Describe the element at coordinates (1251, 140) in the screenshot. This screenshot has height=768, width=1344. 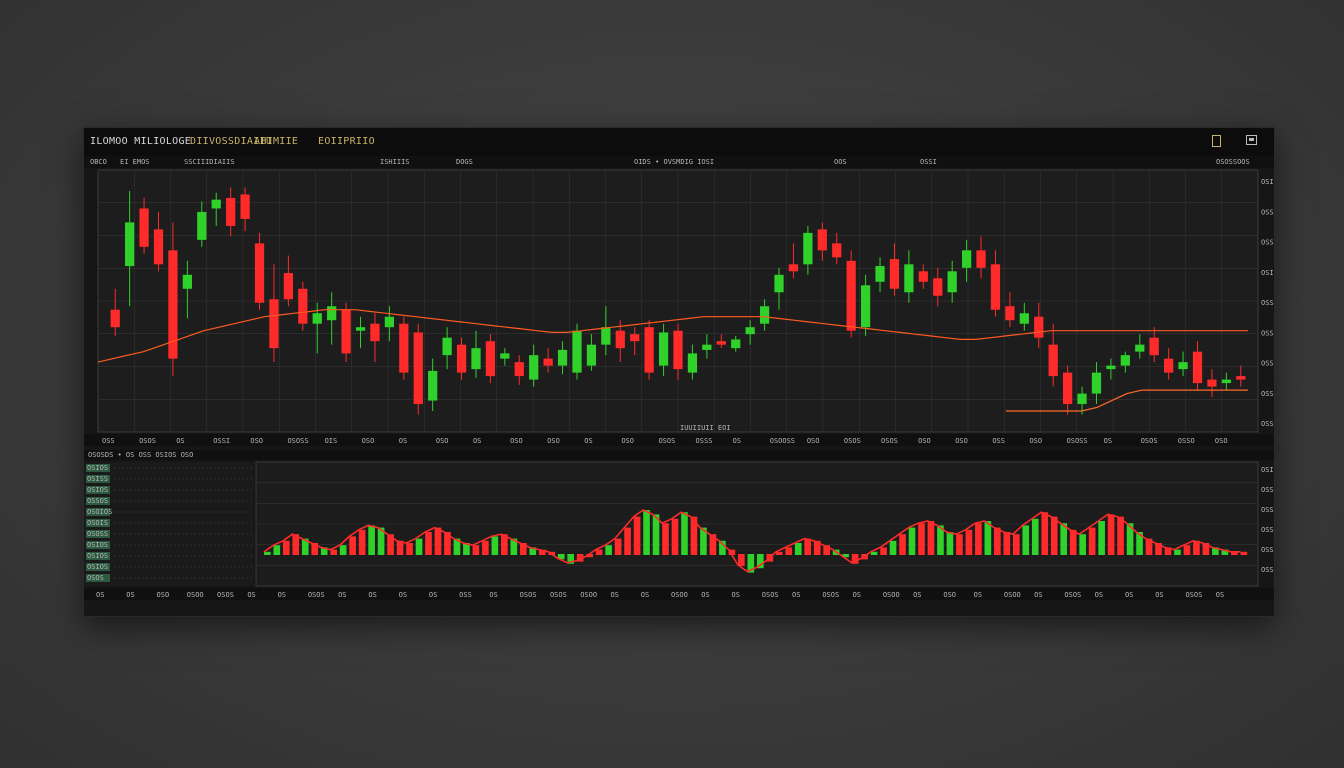
I see `window-maximize-icon` at that location.